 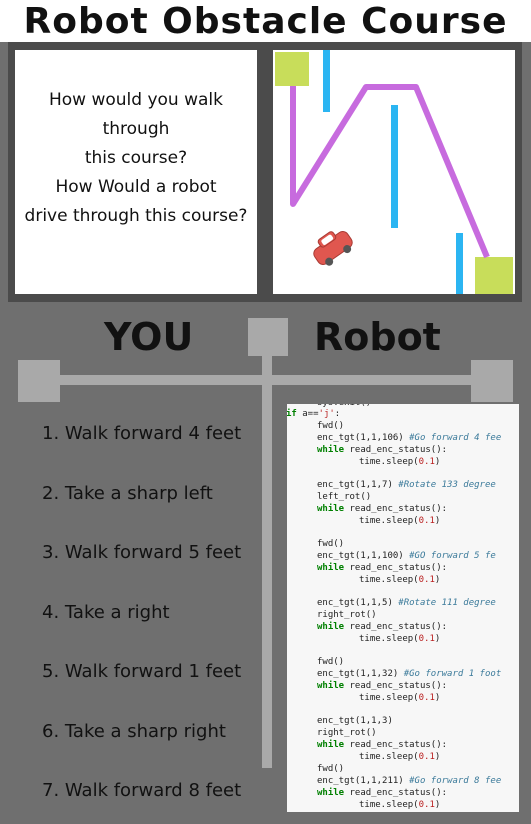 What do you see at coordinates (406, 603) in the screenshot?
I see `code-line: enc_tgt(1,1,5) #Rotate 111 degree` at bounding box center [406, 603].